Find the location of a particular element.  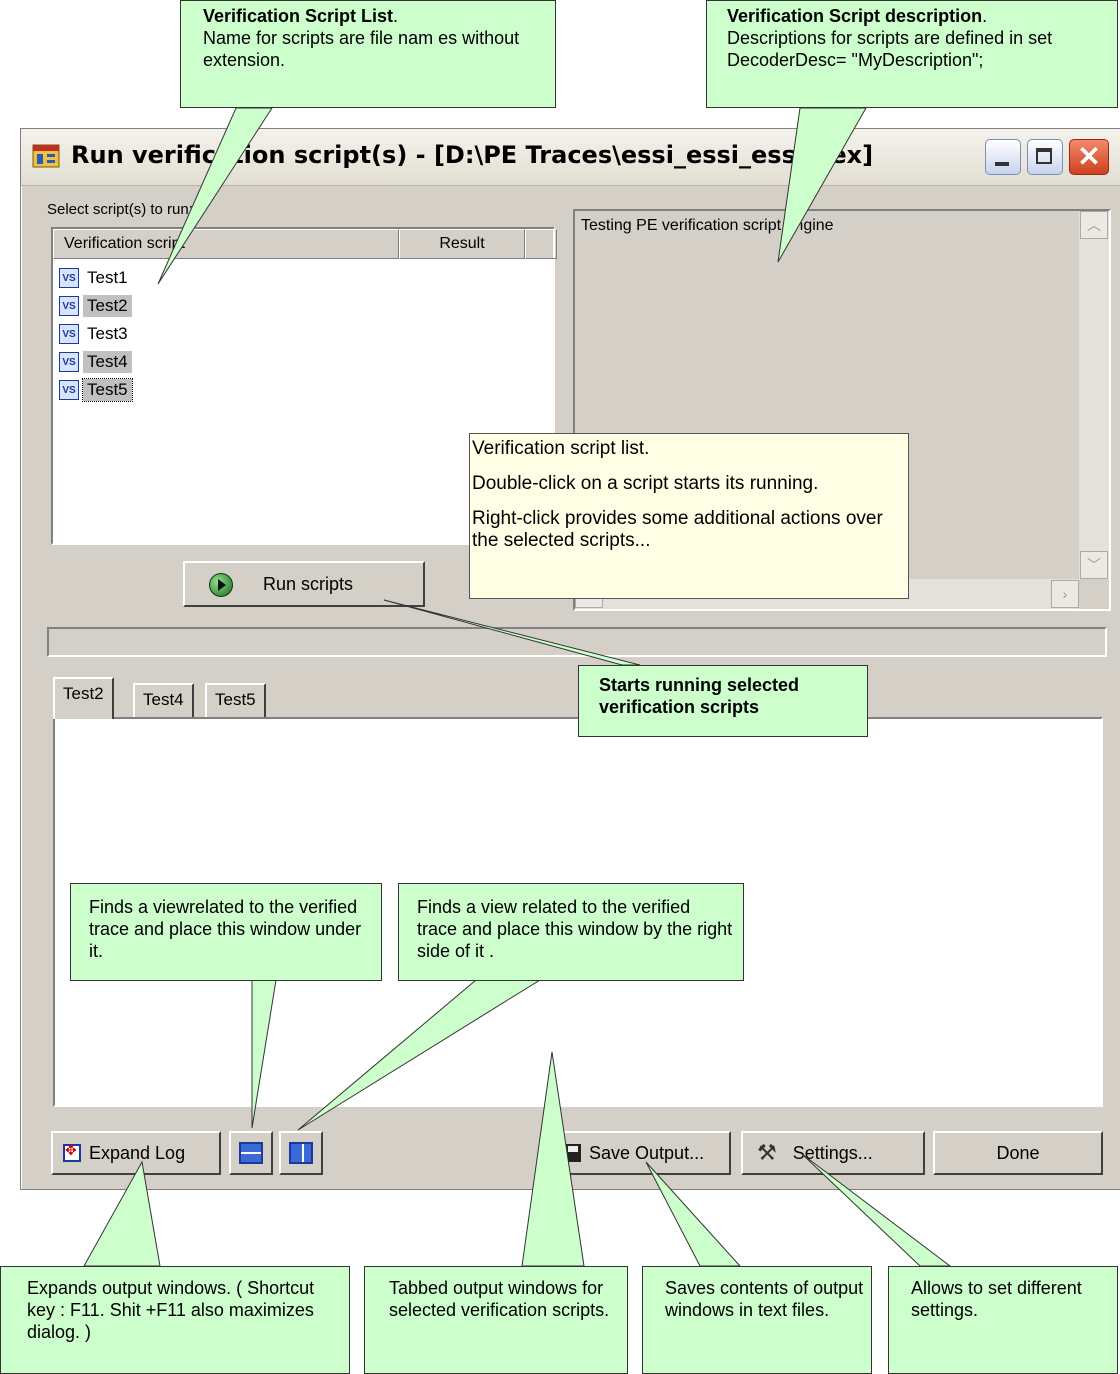

pointer-script-desc is located at coordinates (822, 185).